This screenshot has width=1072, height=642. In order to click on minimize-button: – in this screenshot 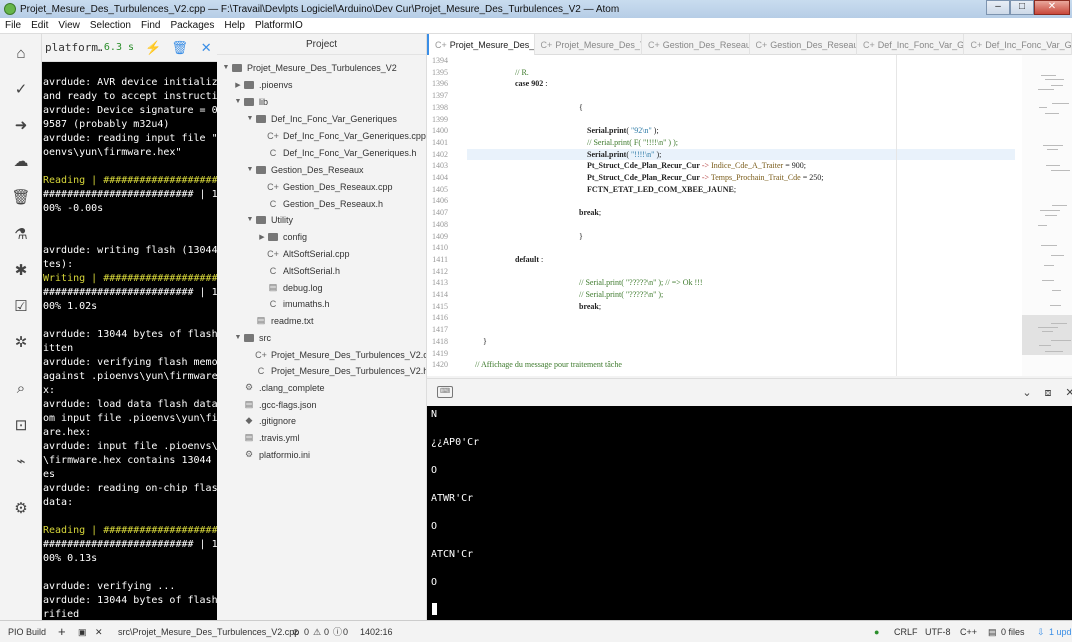, I will do `click(998, 7)`.